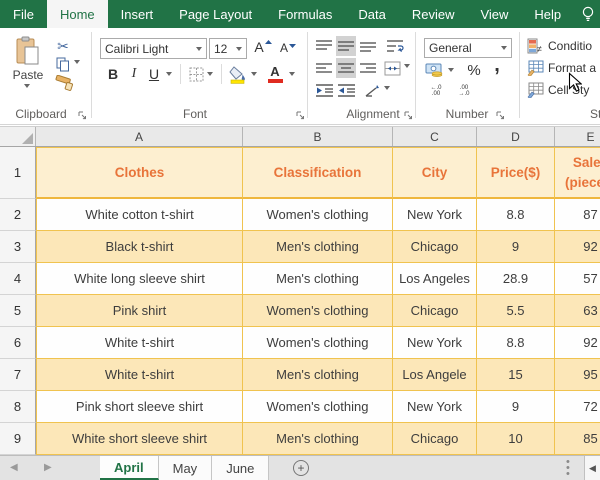 The image size is (600, 480). Describe the element at coordinates (18, 439) in the screenshot. I see `row-header-9: 9` at that location.